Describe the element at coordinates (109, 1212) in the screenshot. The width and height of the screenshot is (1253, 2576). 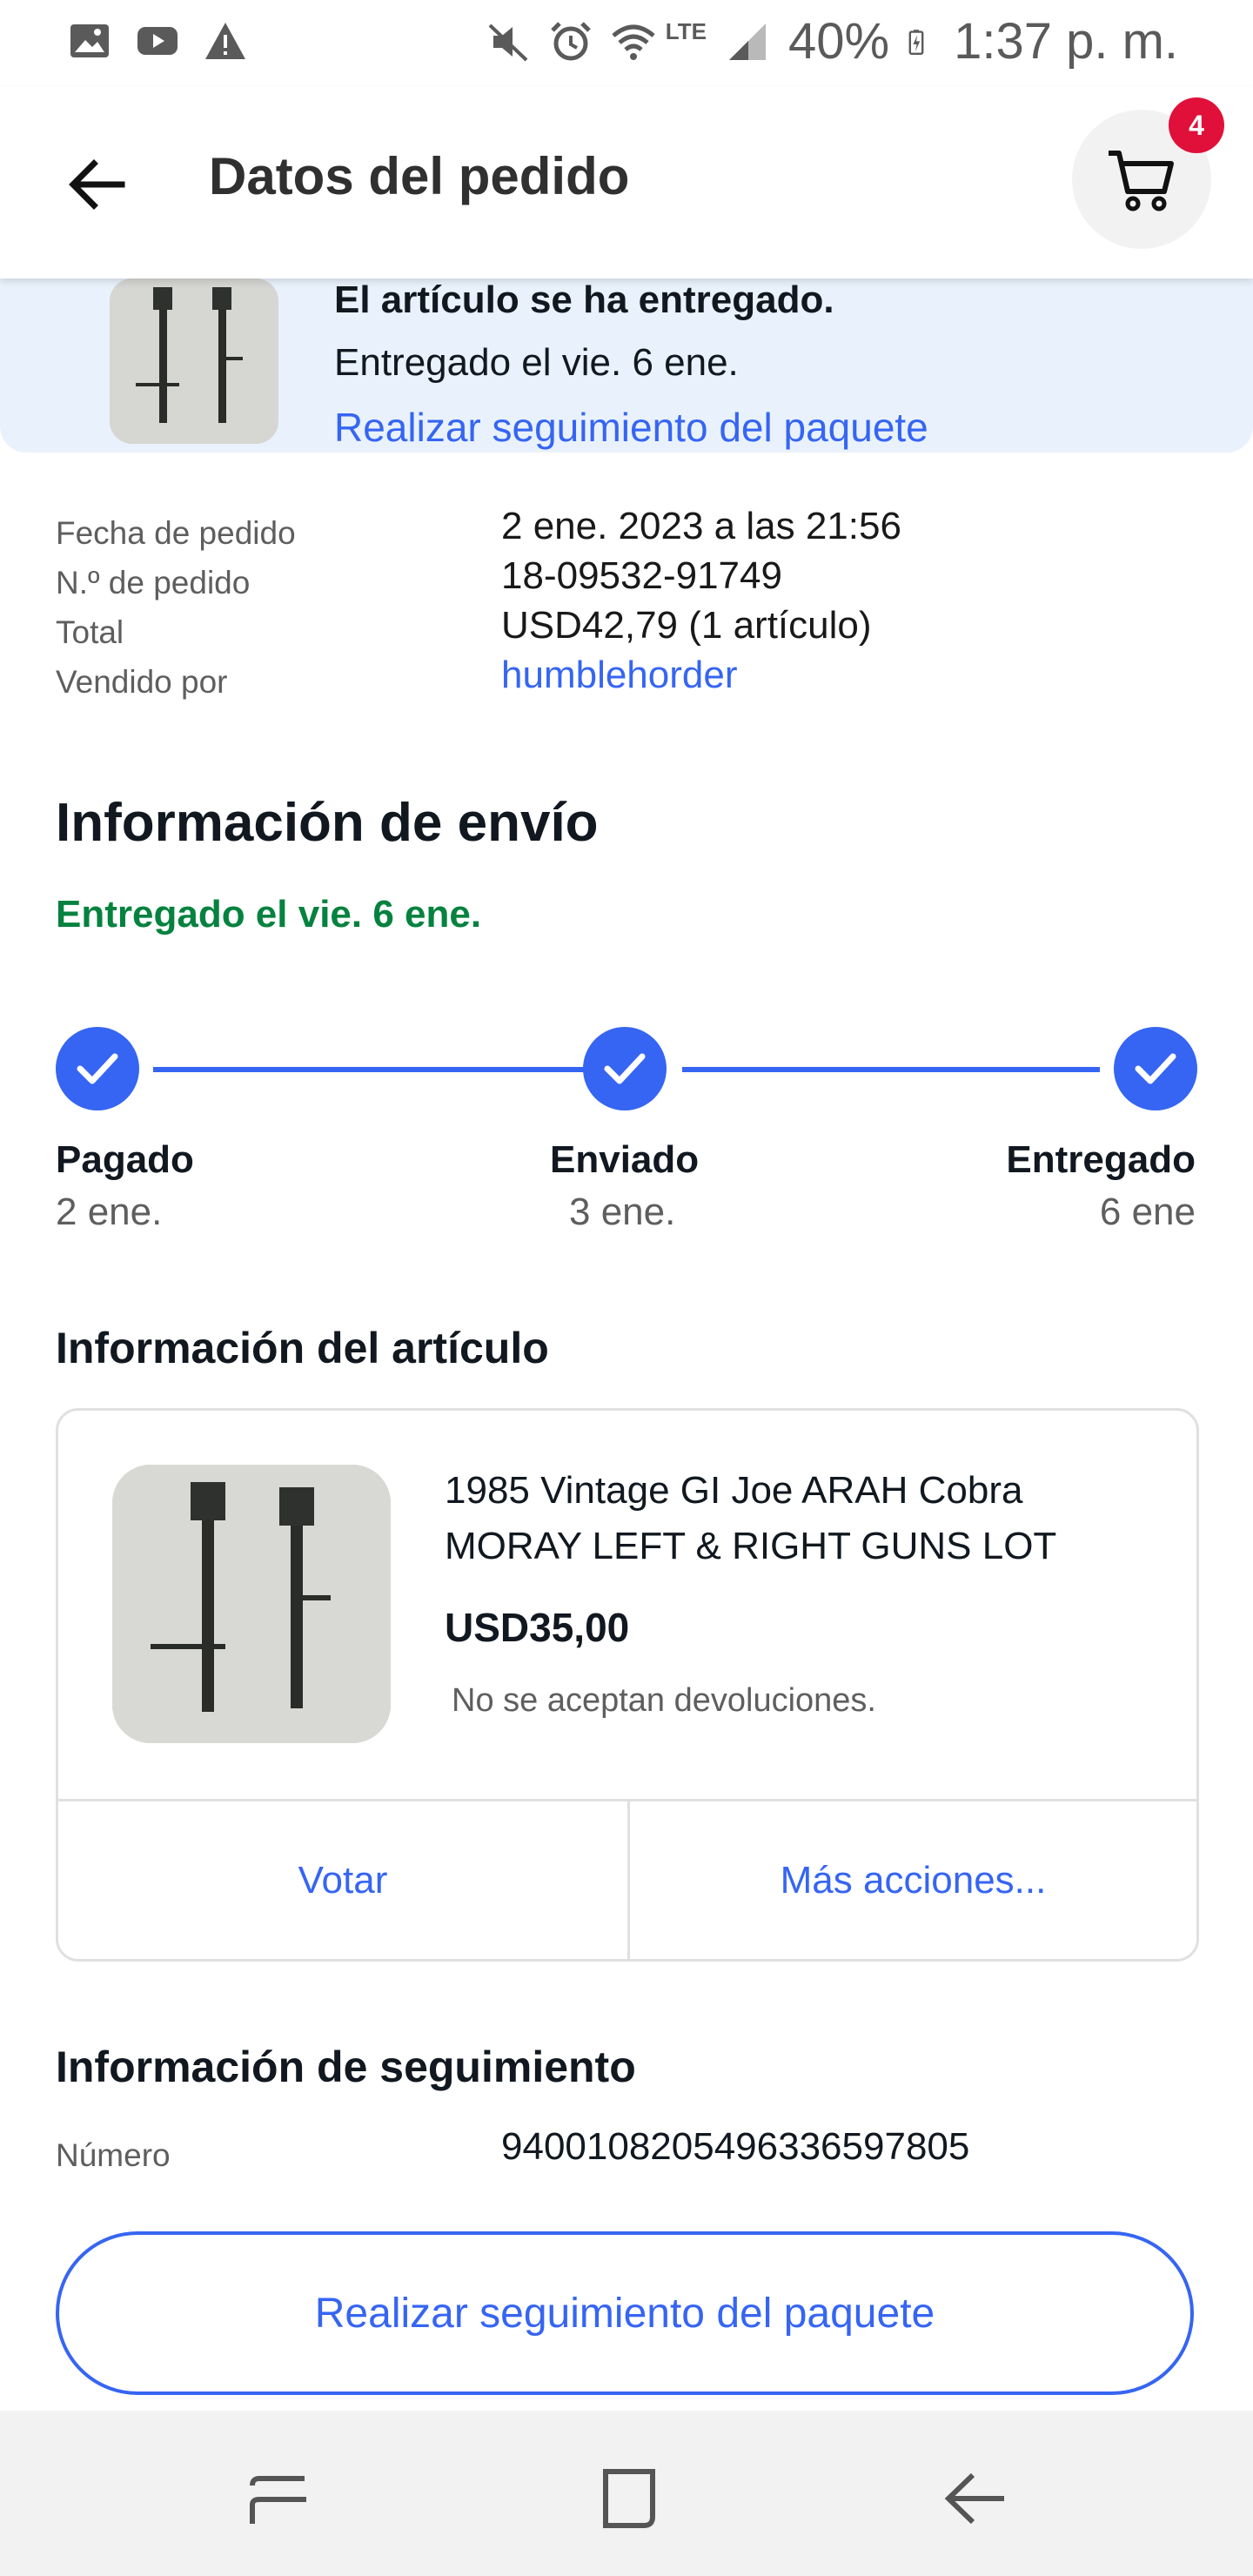
I see `stage-paid-date: 2 ene.` at that location.